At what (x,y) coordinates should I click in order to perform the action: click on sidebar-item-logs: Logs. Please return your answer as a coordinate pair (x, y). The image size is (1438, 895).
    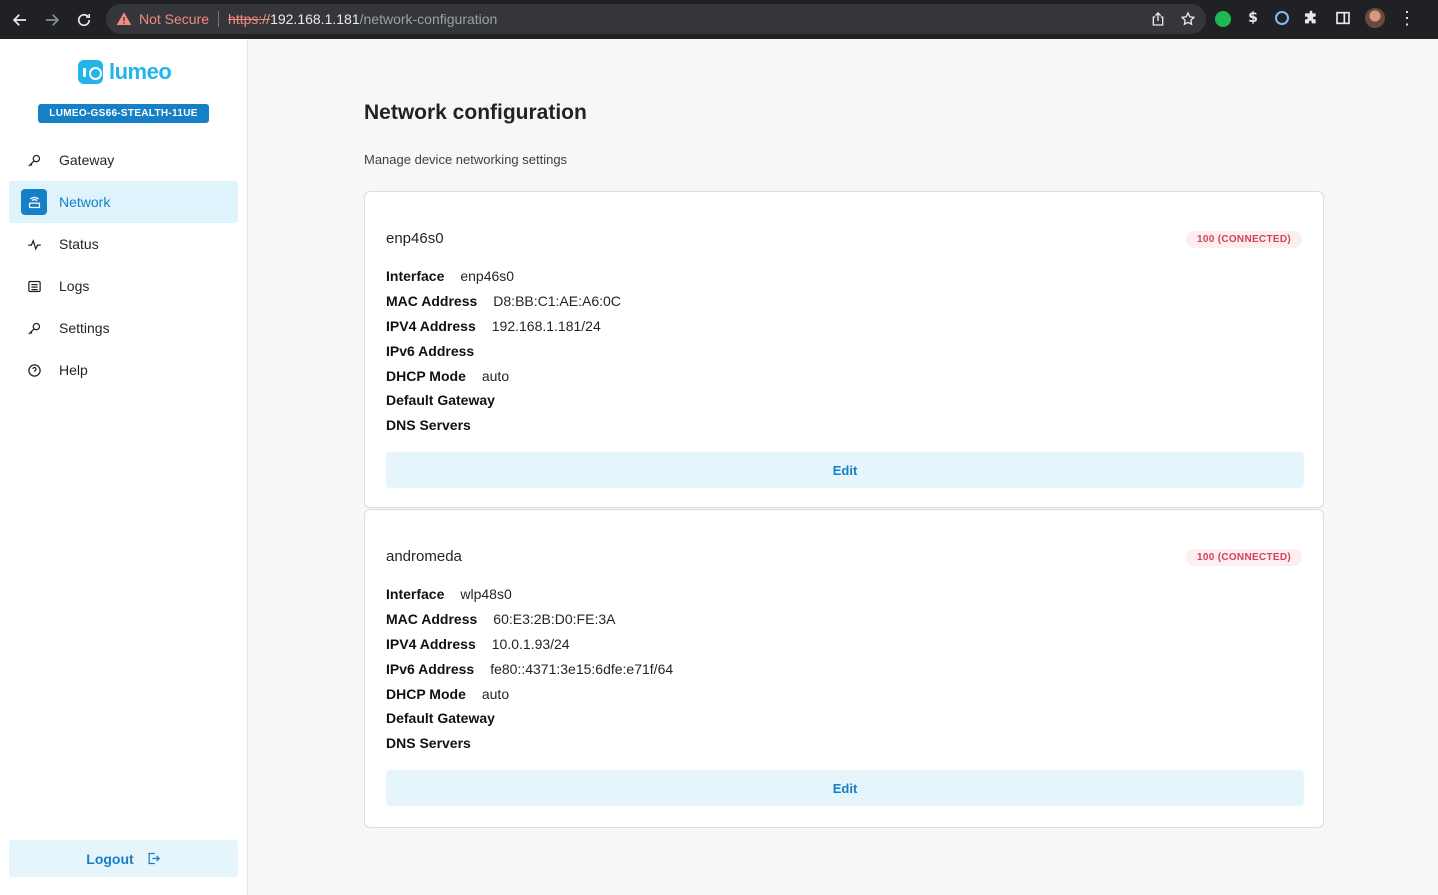
    Looking at the image, I should click on (123, 286).